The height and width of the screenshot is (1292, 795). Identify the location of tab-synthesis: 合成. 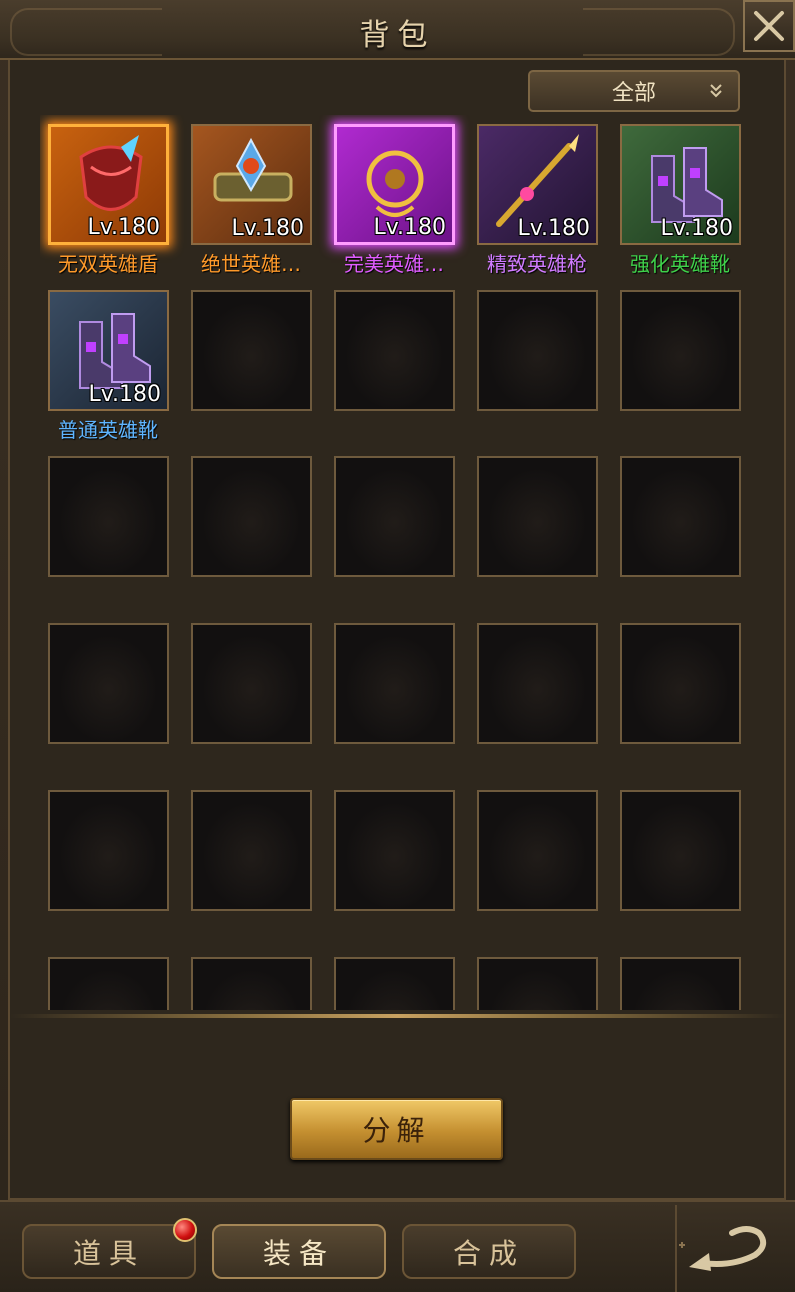
(489, 1251).